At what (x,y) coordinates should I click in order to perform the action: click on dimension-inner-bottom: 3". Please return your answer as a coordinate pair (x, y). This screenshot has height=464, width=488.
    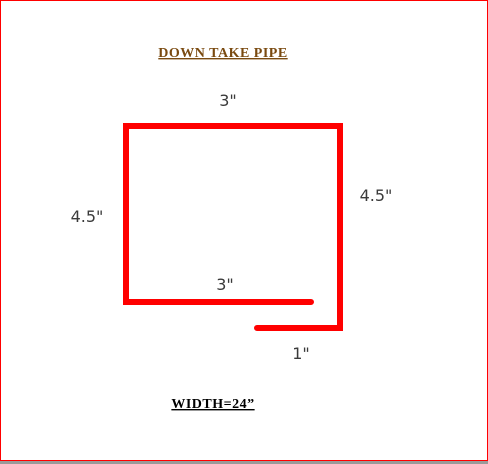
    Looking at the image, I should click on (225, 284).